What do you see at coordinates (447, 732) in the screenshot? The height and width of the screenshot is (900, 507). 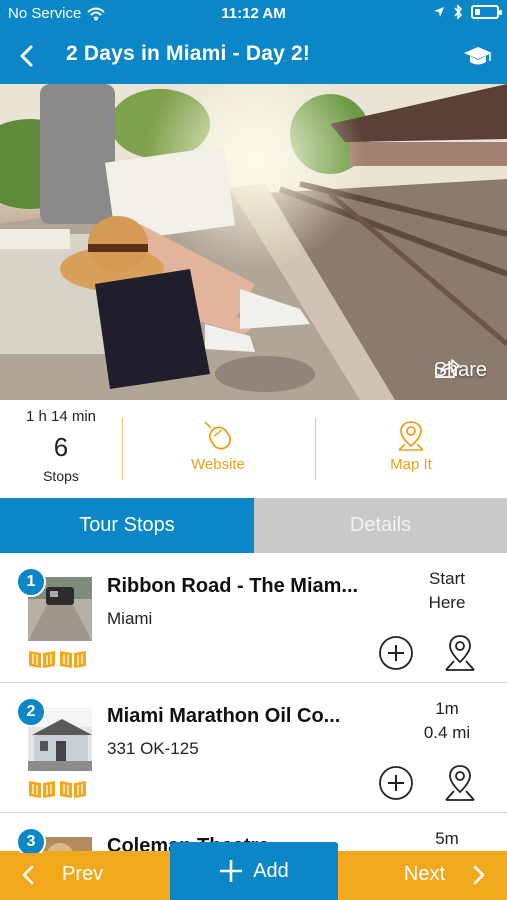 I see `stop-meta-line2: 0.4 mi` at bounding box center [447, 732].